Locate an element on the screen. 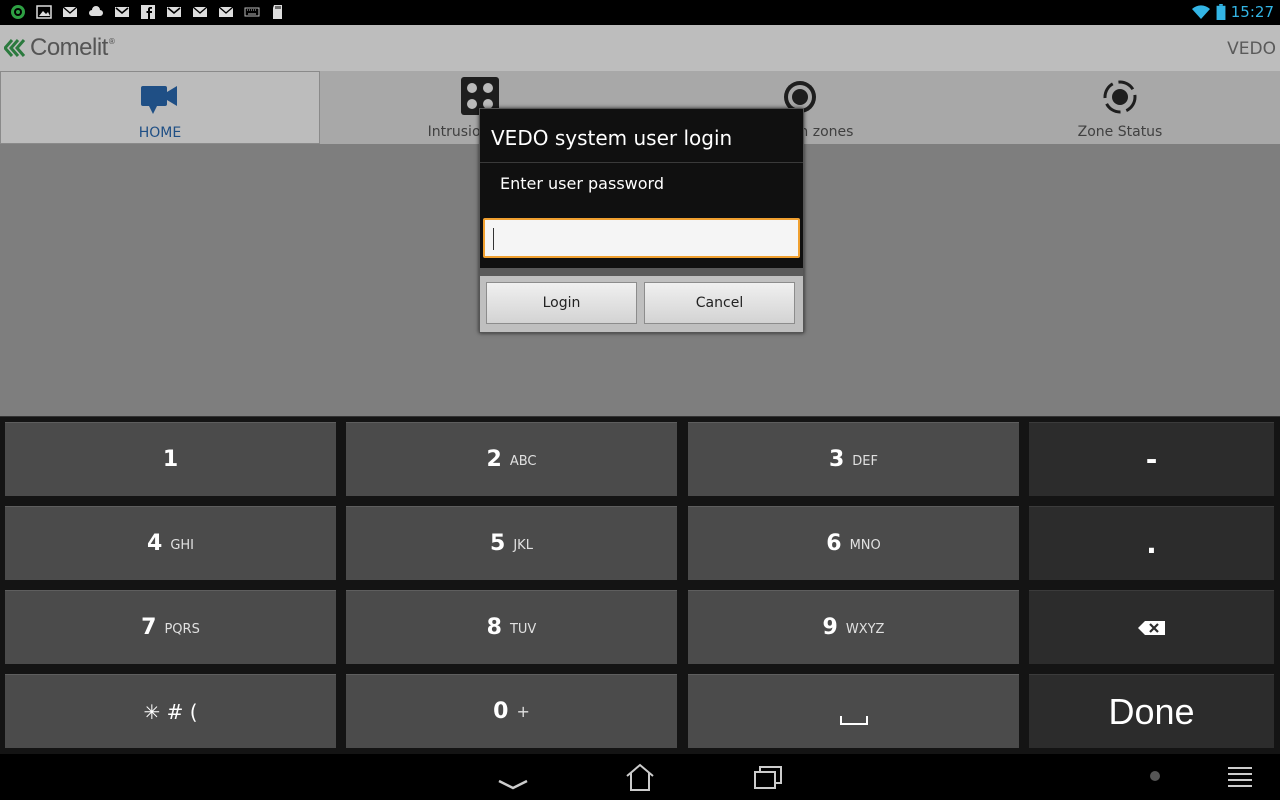 The height and width of the screenshot is (800, 1280). key-9-letters: WXYZ is located at coordinates (865, 629).